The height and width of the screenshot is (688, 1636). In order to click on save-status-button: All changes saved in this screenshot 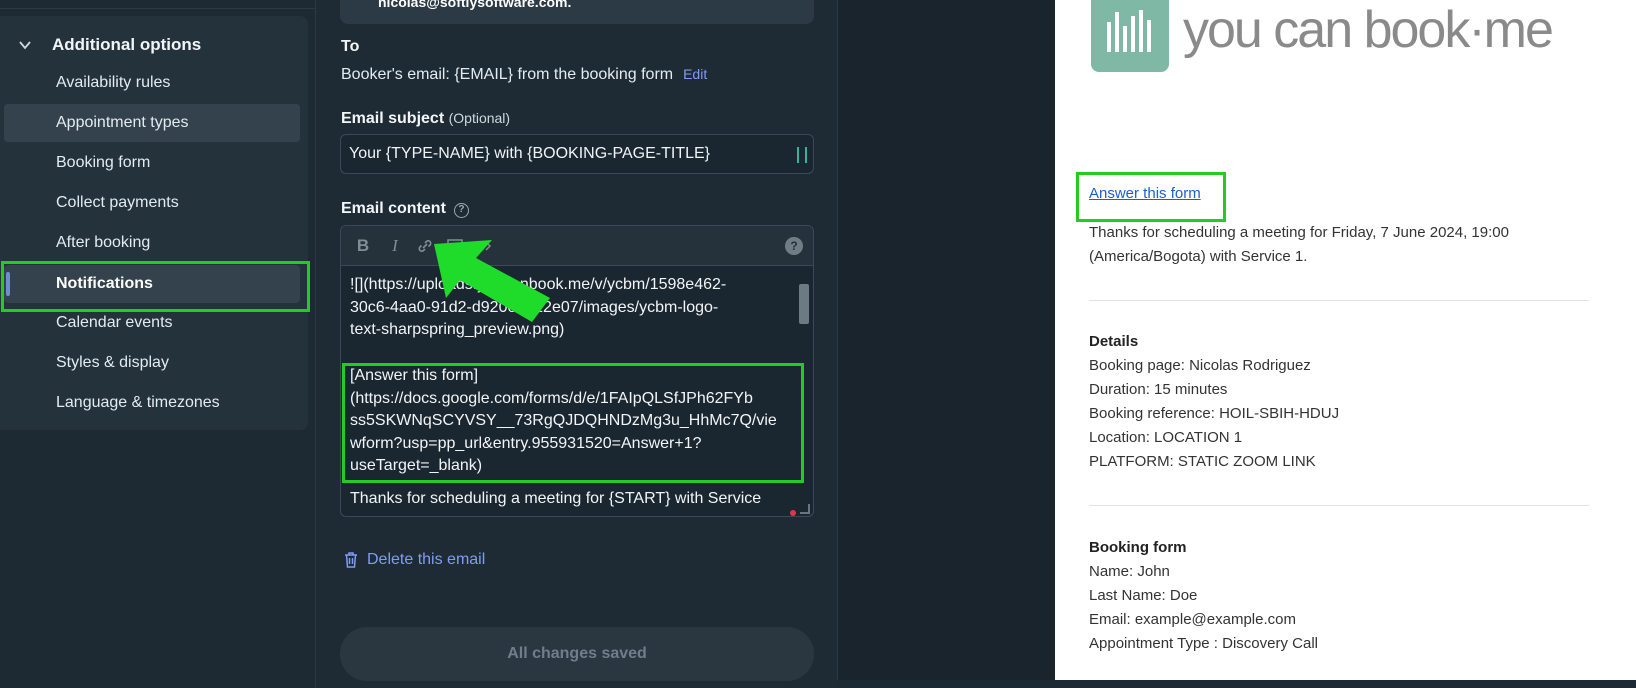, I will do `click(577, 654)`.